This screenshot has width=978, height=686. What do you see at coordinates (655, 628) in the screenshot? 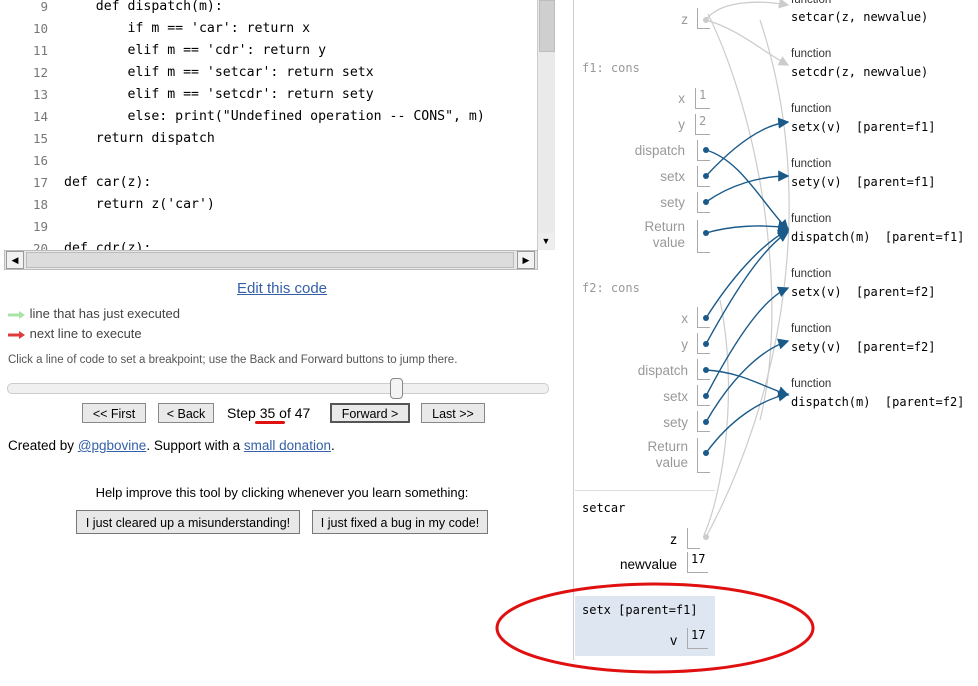
I see `red-circle-annotation` at bounding box center [655, 628].